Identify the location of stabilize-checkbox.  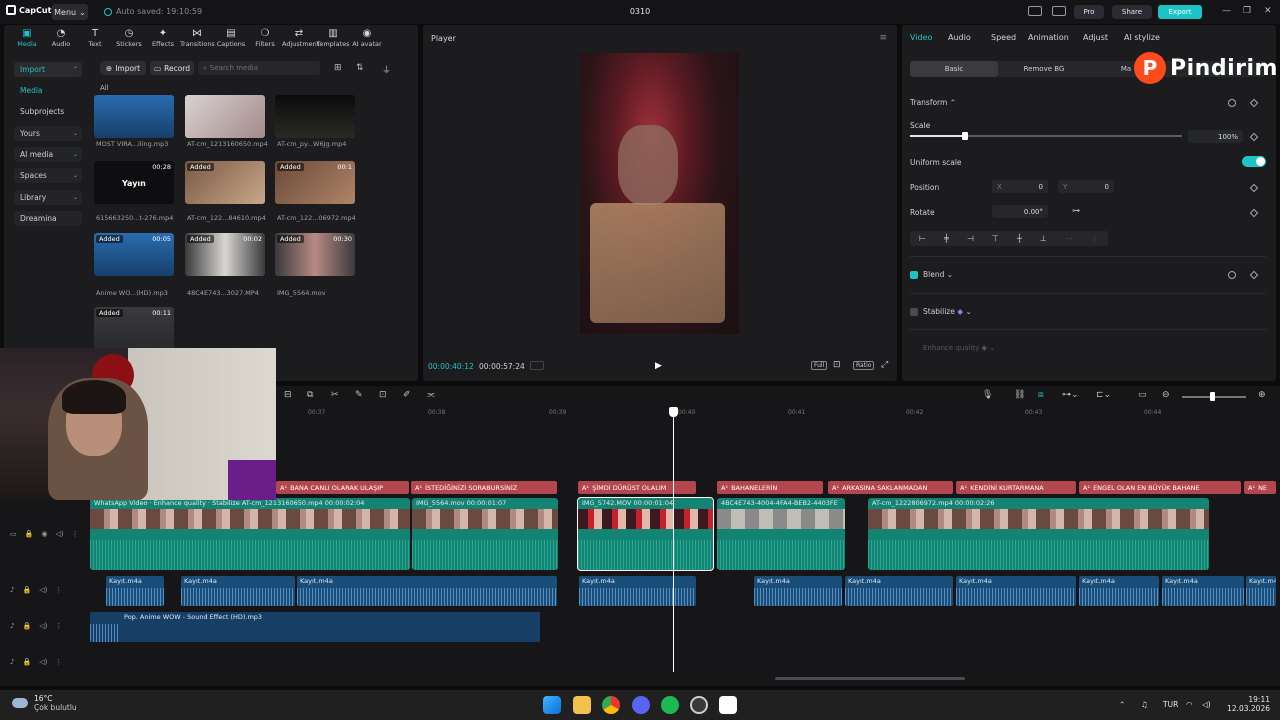
(914, 312).